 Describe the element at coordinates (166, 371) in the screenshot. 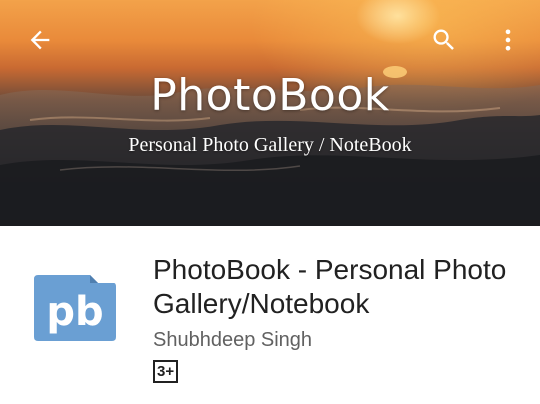

I see `content-rating-badge: 3+` at that location.